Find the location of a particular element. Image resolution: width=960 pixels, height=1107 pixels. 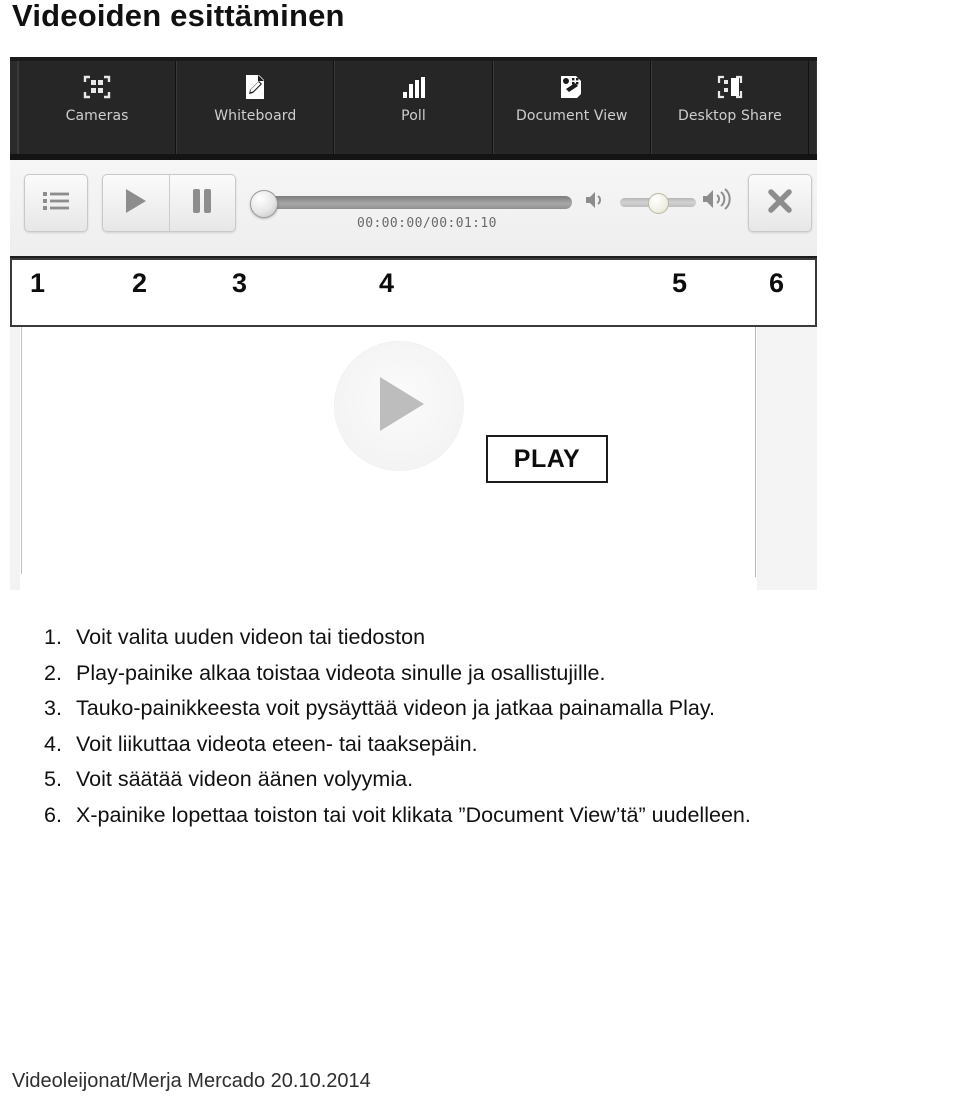

play-button is located at coordinates (136, 203).